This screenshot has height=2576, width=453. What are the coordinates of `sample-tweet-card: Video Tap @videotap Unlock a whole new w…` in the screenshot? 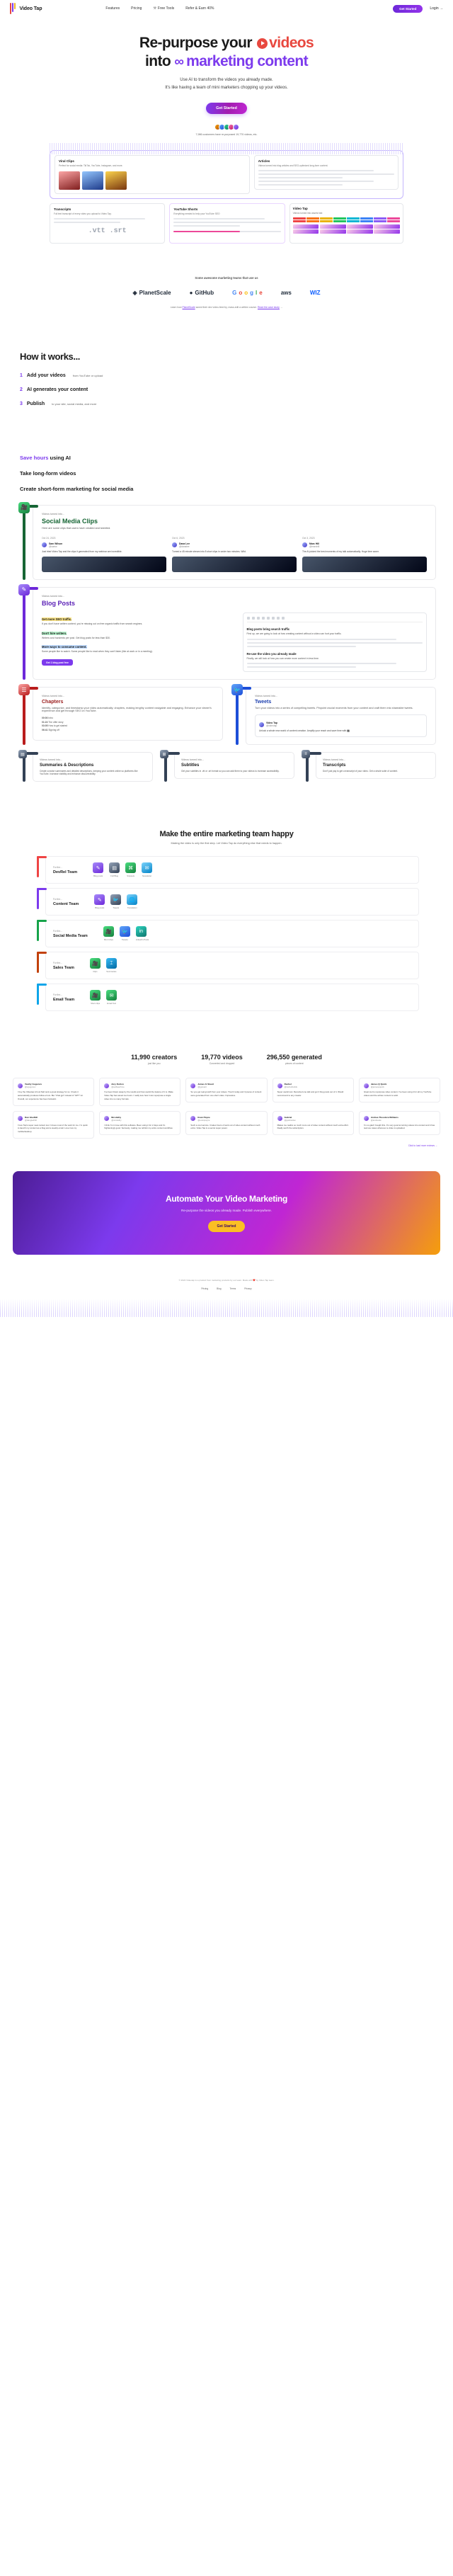 It's located at (341, 726).